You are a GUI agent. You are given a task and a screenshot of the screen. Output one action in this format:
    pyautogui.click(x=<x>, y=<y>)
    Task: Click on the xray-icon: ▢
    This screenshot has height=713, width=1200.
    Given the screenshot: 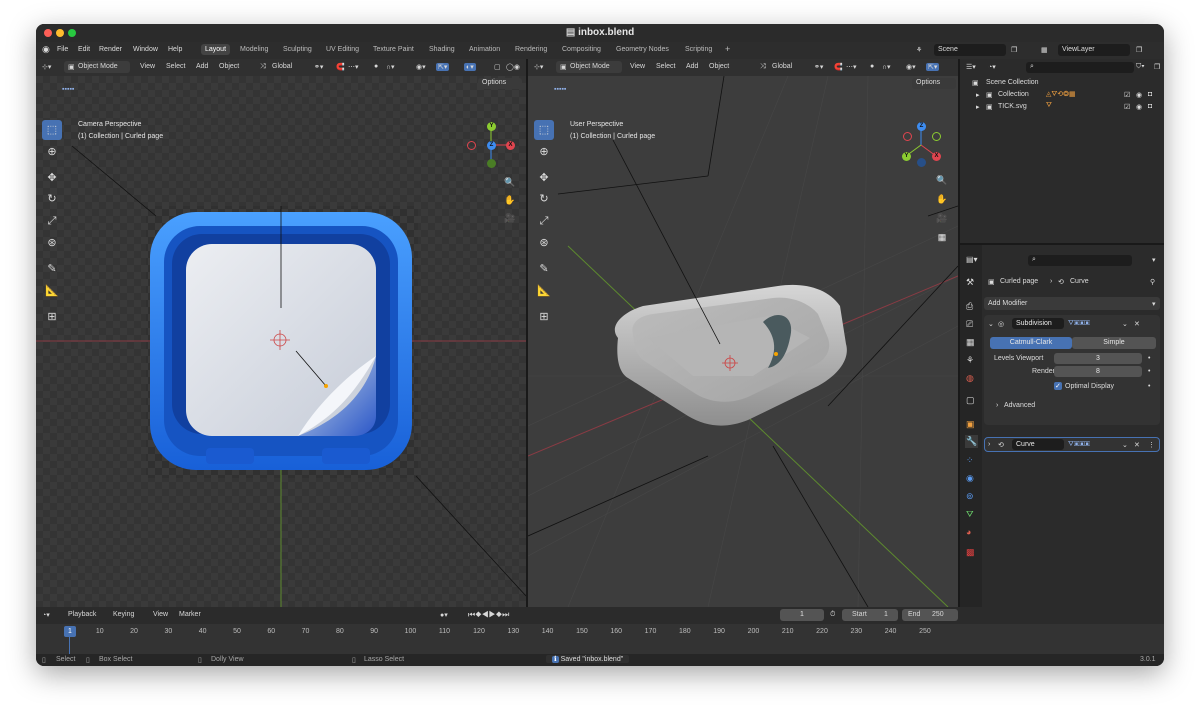 What is the action you would take?
    pyautogui.click(x=497, y=67)
    